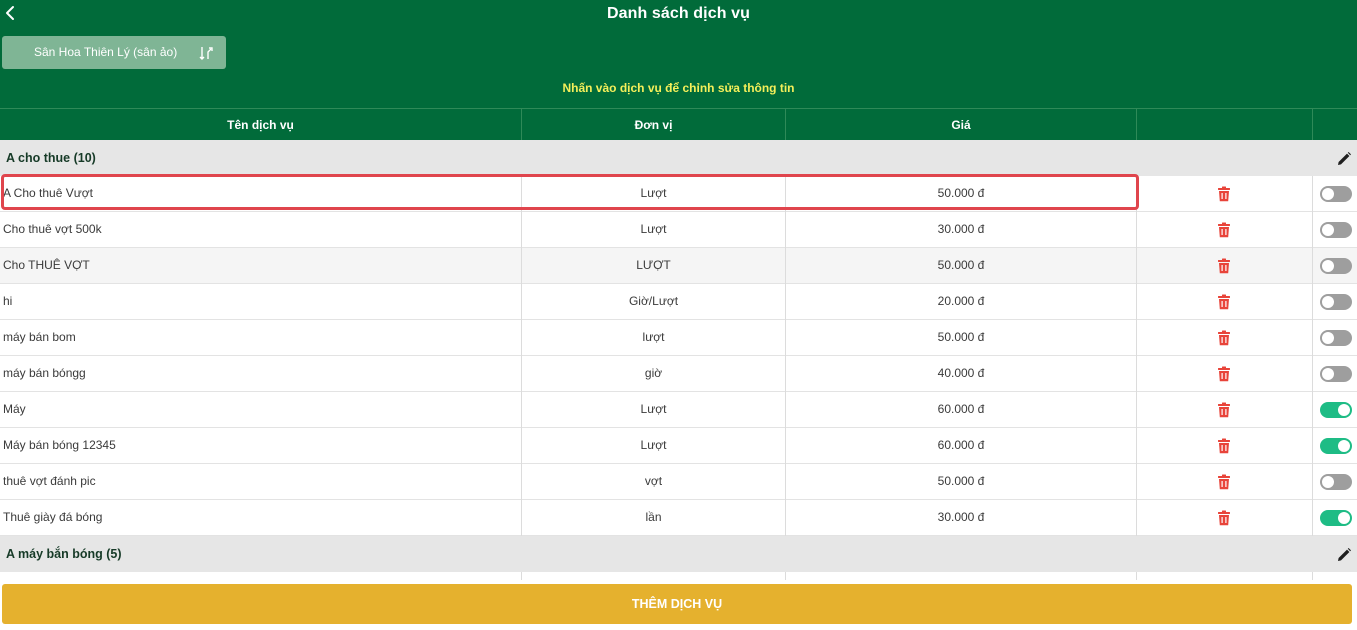 The width and height of the screenshot is (1357, 630). Describe the element at coordinates (654, 374) in the screenshot. I see `service-unit: giờ` at that location.